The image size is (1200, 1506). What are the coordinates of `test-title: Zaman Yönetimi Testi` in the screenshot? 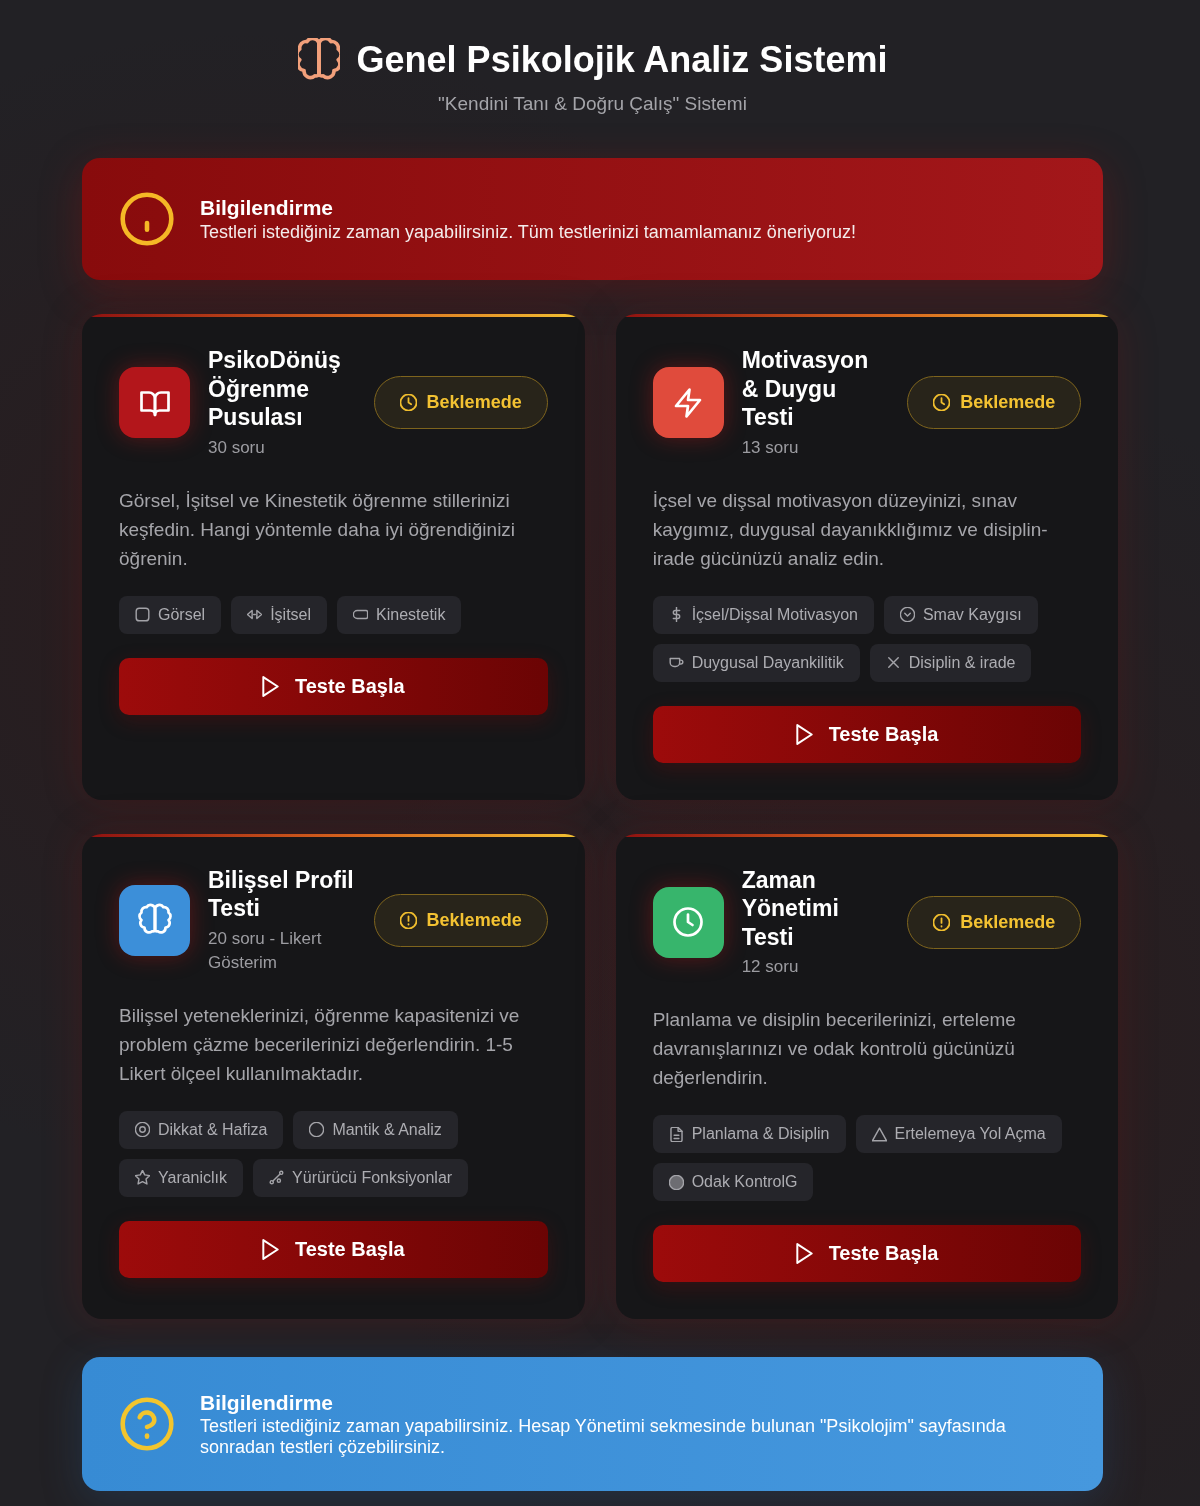 It's located at (790, 908).